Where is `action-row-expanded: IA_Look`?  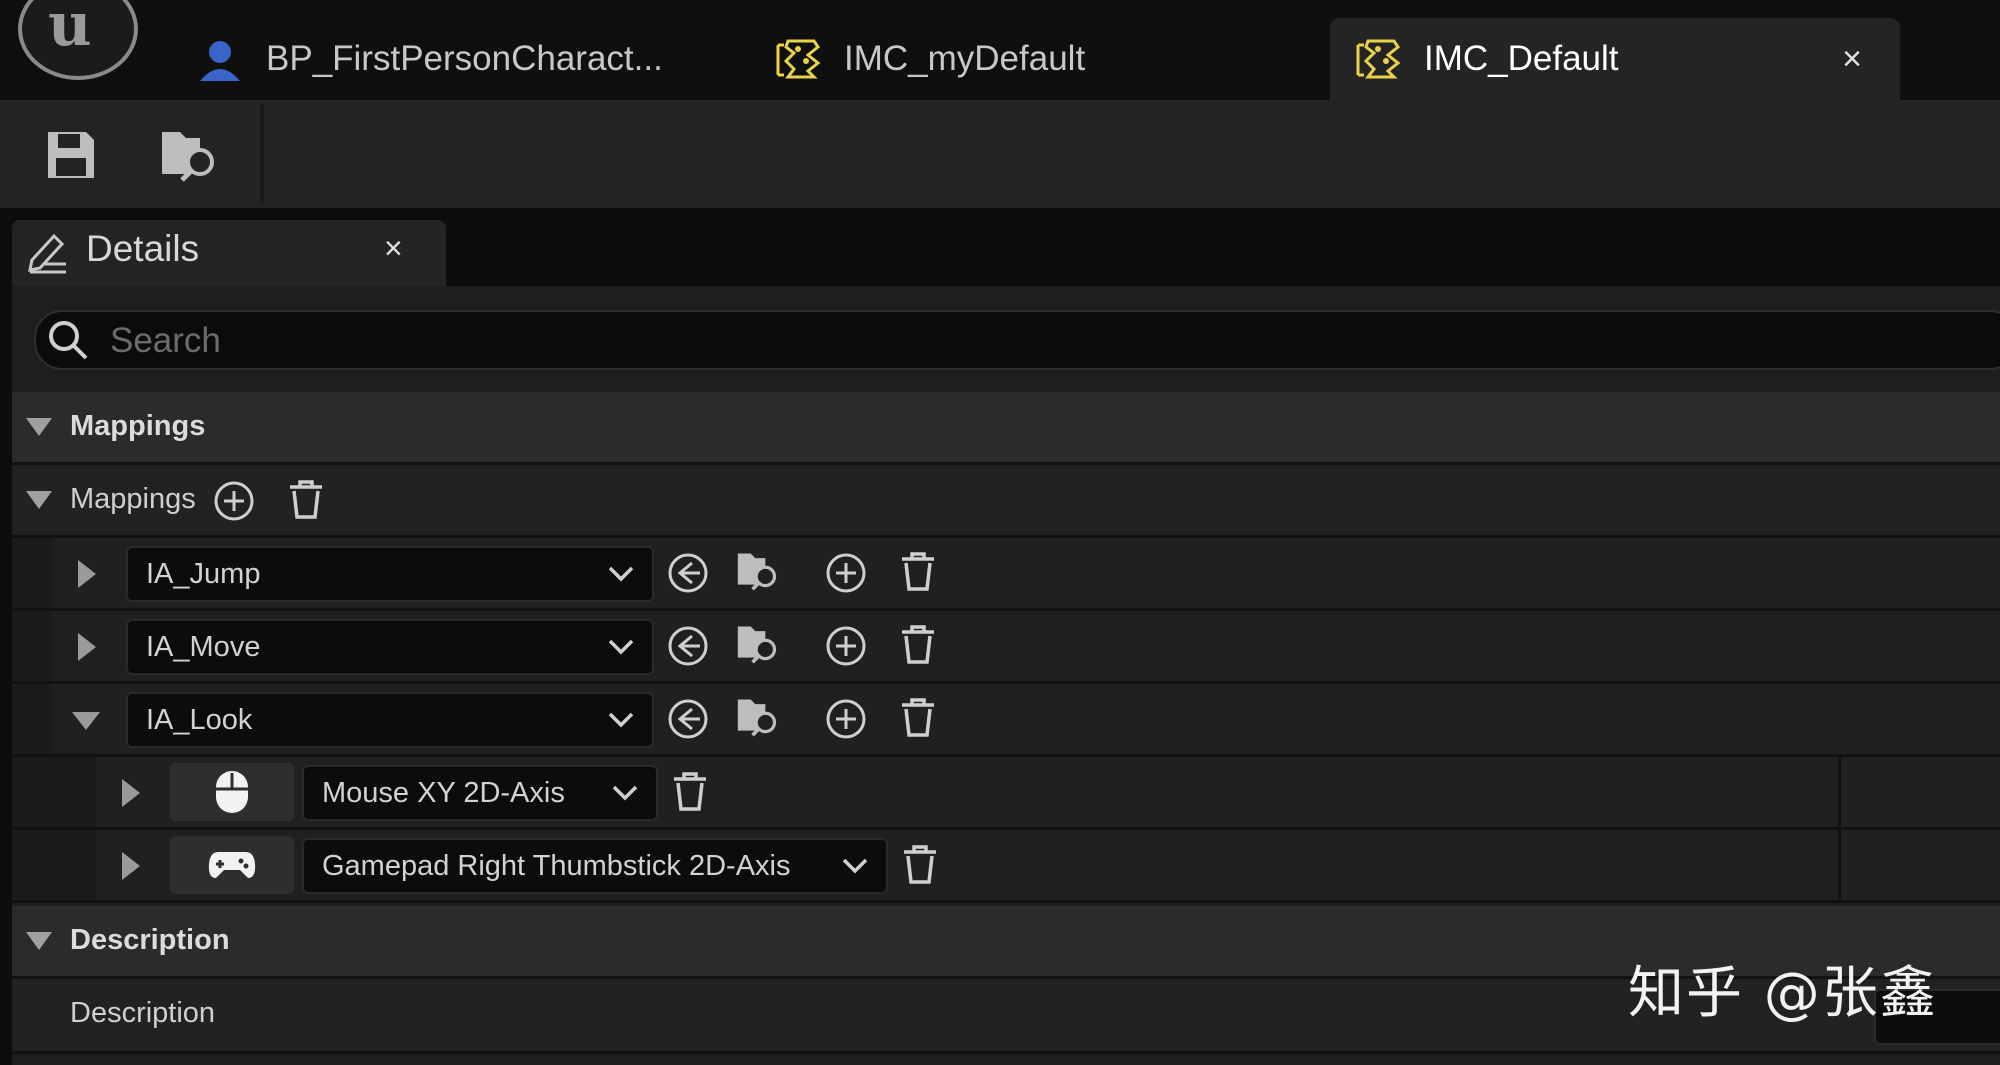 action-row-expanded: IA_Look is located at coordinates (1006, 720).